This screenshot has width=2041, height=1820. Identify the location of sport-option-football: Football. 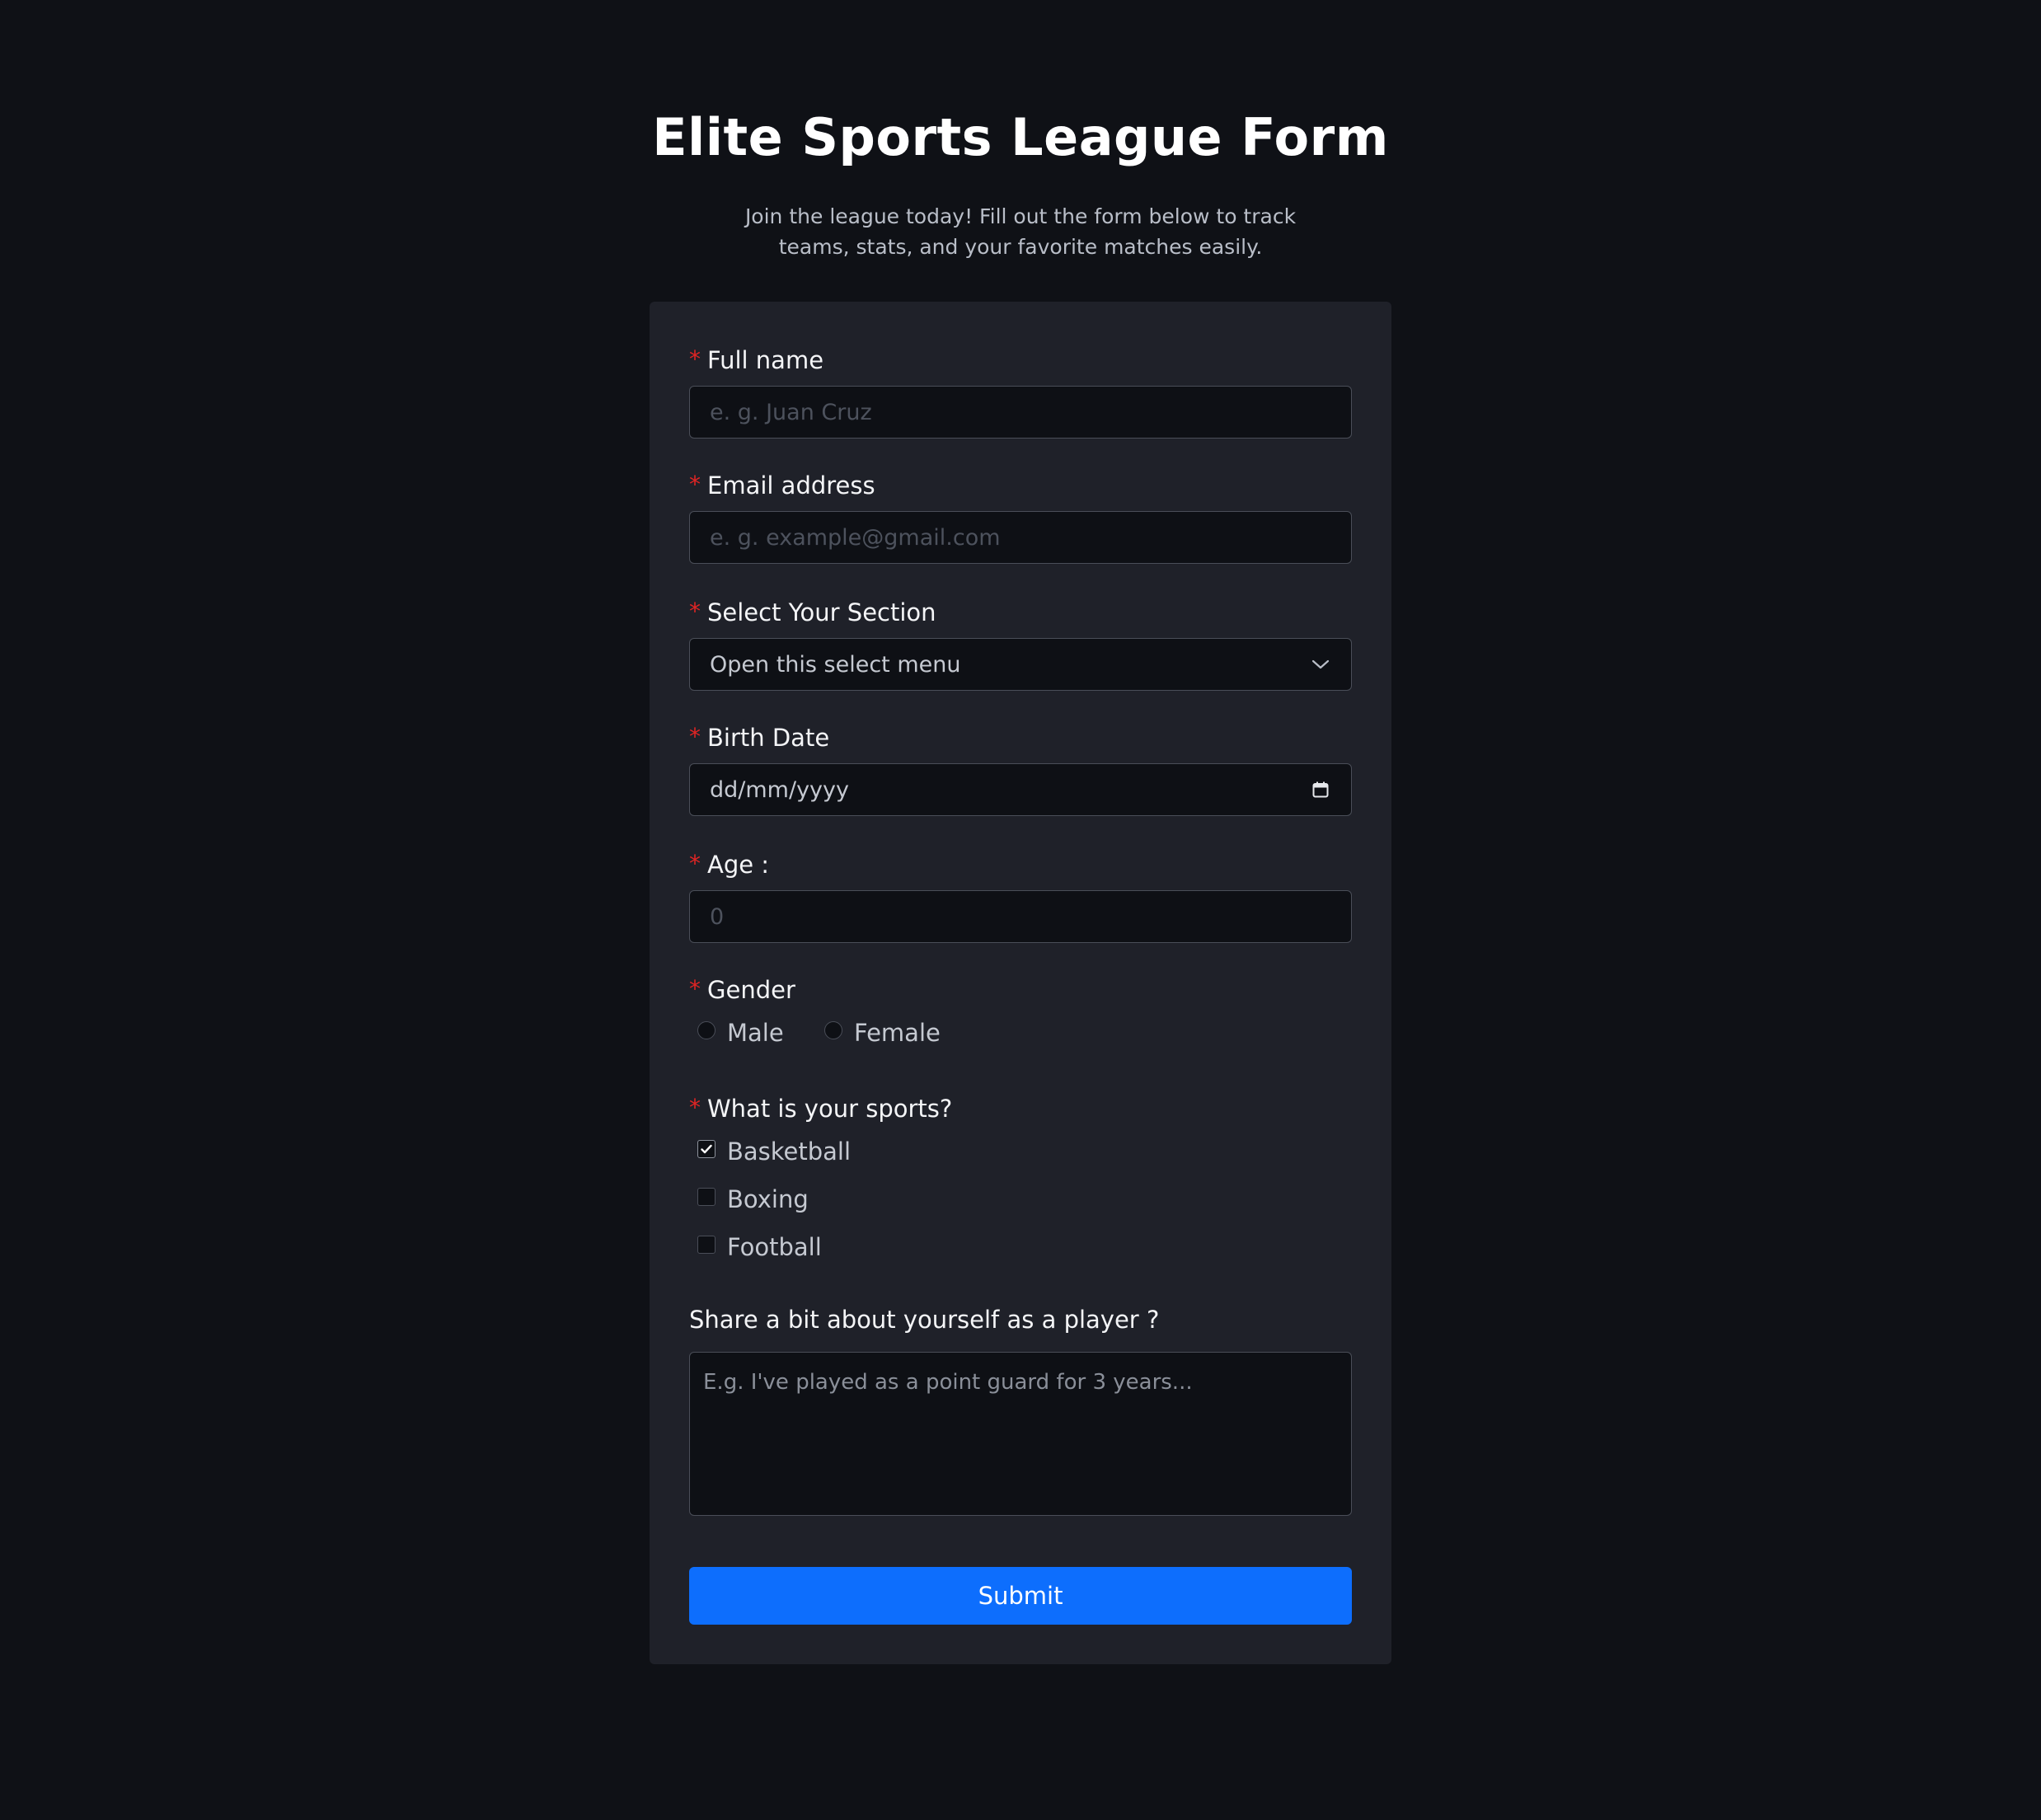
(759, 1247).